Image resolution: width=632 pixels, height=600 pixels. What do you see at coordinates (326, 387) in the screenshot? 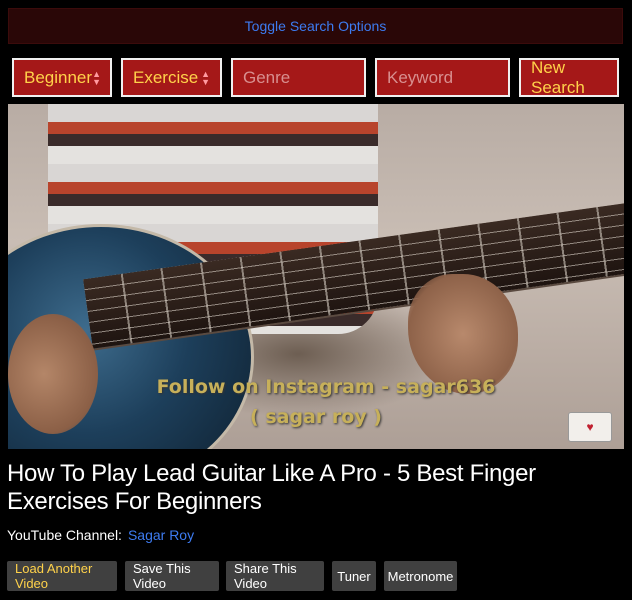
I see `video-overlay-text: Follow on Instagram - sagar636` at bounding box center [326, 387].